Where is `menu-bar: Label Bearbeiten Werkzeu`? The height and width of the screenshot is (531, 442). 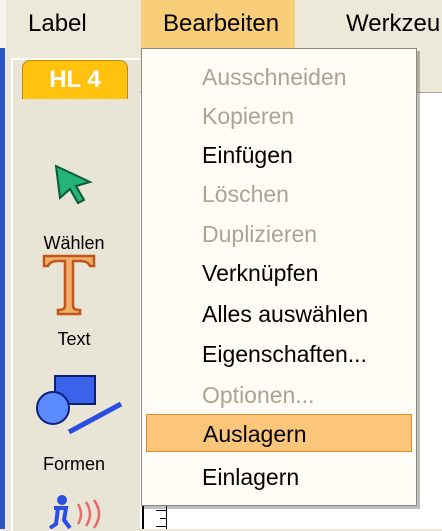
menu-bar: Label Bearbeiten Werkzeu is located at coordinates (221, 24).